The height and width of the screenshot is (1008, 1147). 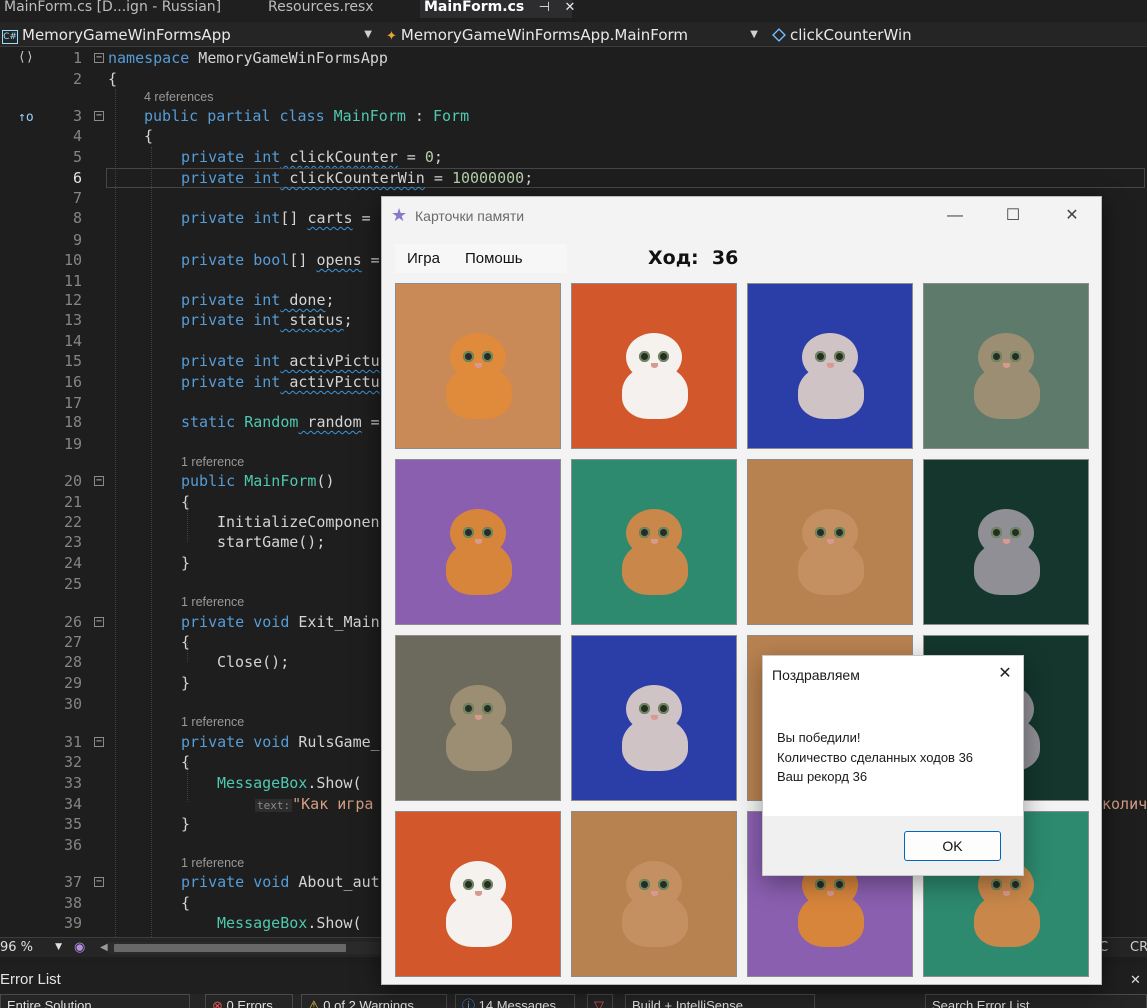 What do you see at coordinates (573, 157) in the screenshot?
I see `code-line: 5 private int clickCounter = 0;` at bounding box center [573, 157].